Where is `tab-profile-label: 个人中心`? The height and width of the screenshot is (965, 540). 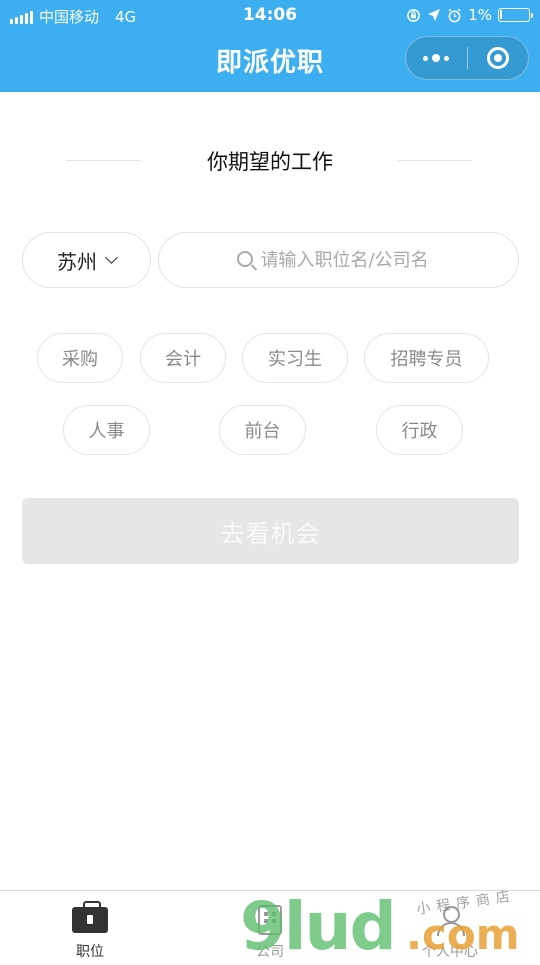 tab-profile-label: 个人中心 is located at coordinates (450, 952).